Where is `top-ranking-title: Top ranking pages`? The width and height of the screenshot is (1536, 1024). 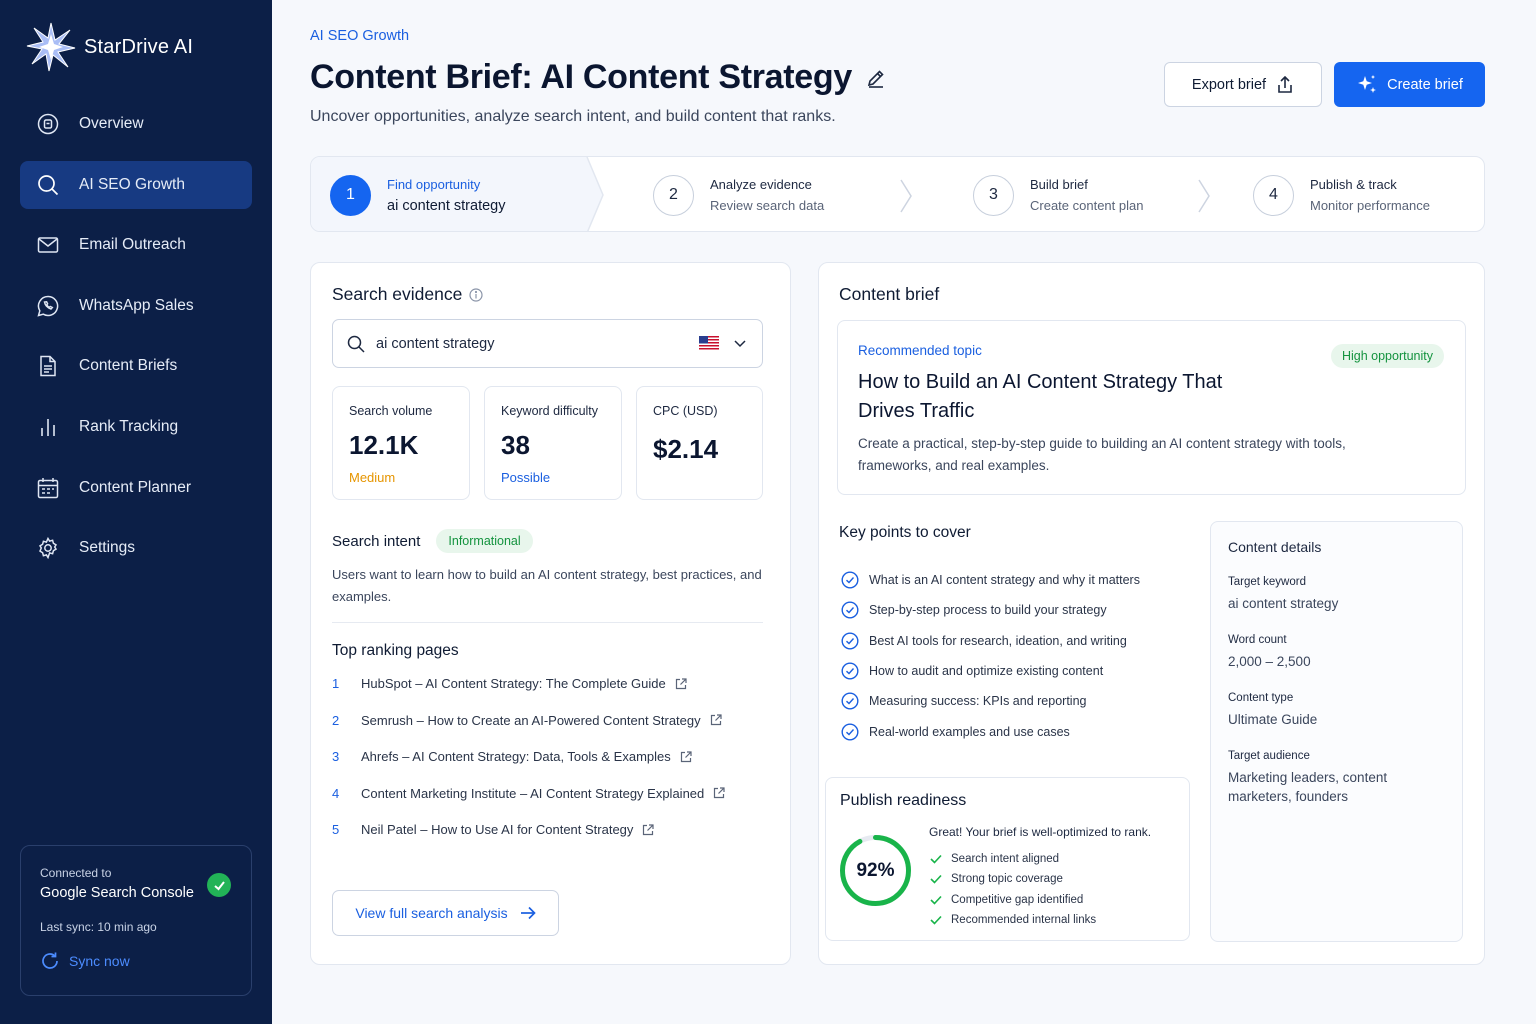 top-ranking-title: Top ranking pages is located at coordinates (395, 650).